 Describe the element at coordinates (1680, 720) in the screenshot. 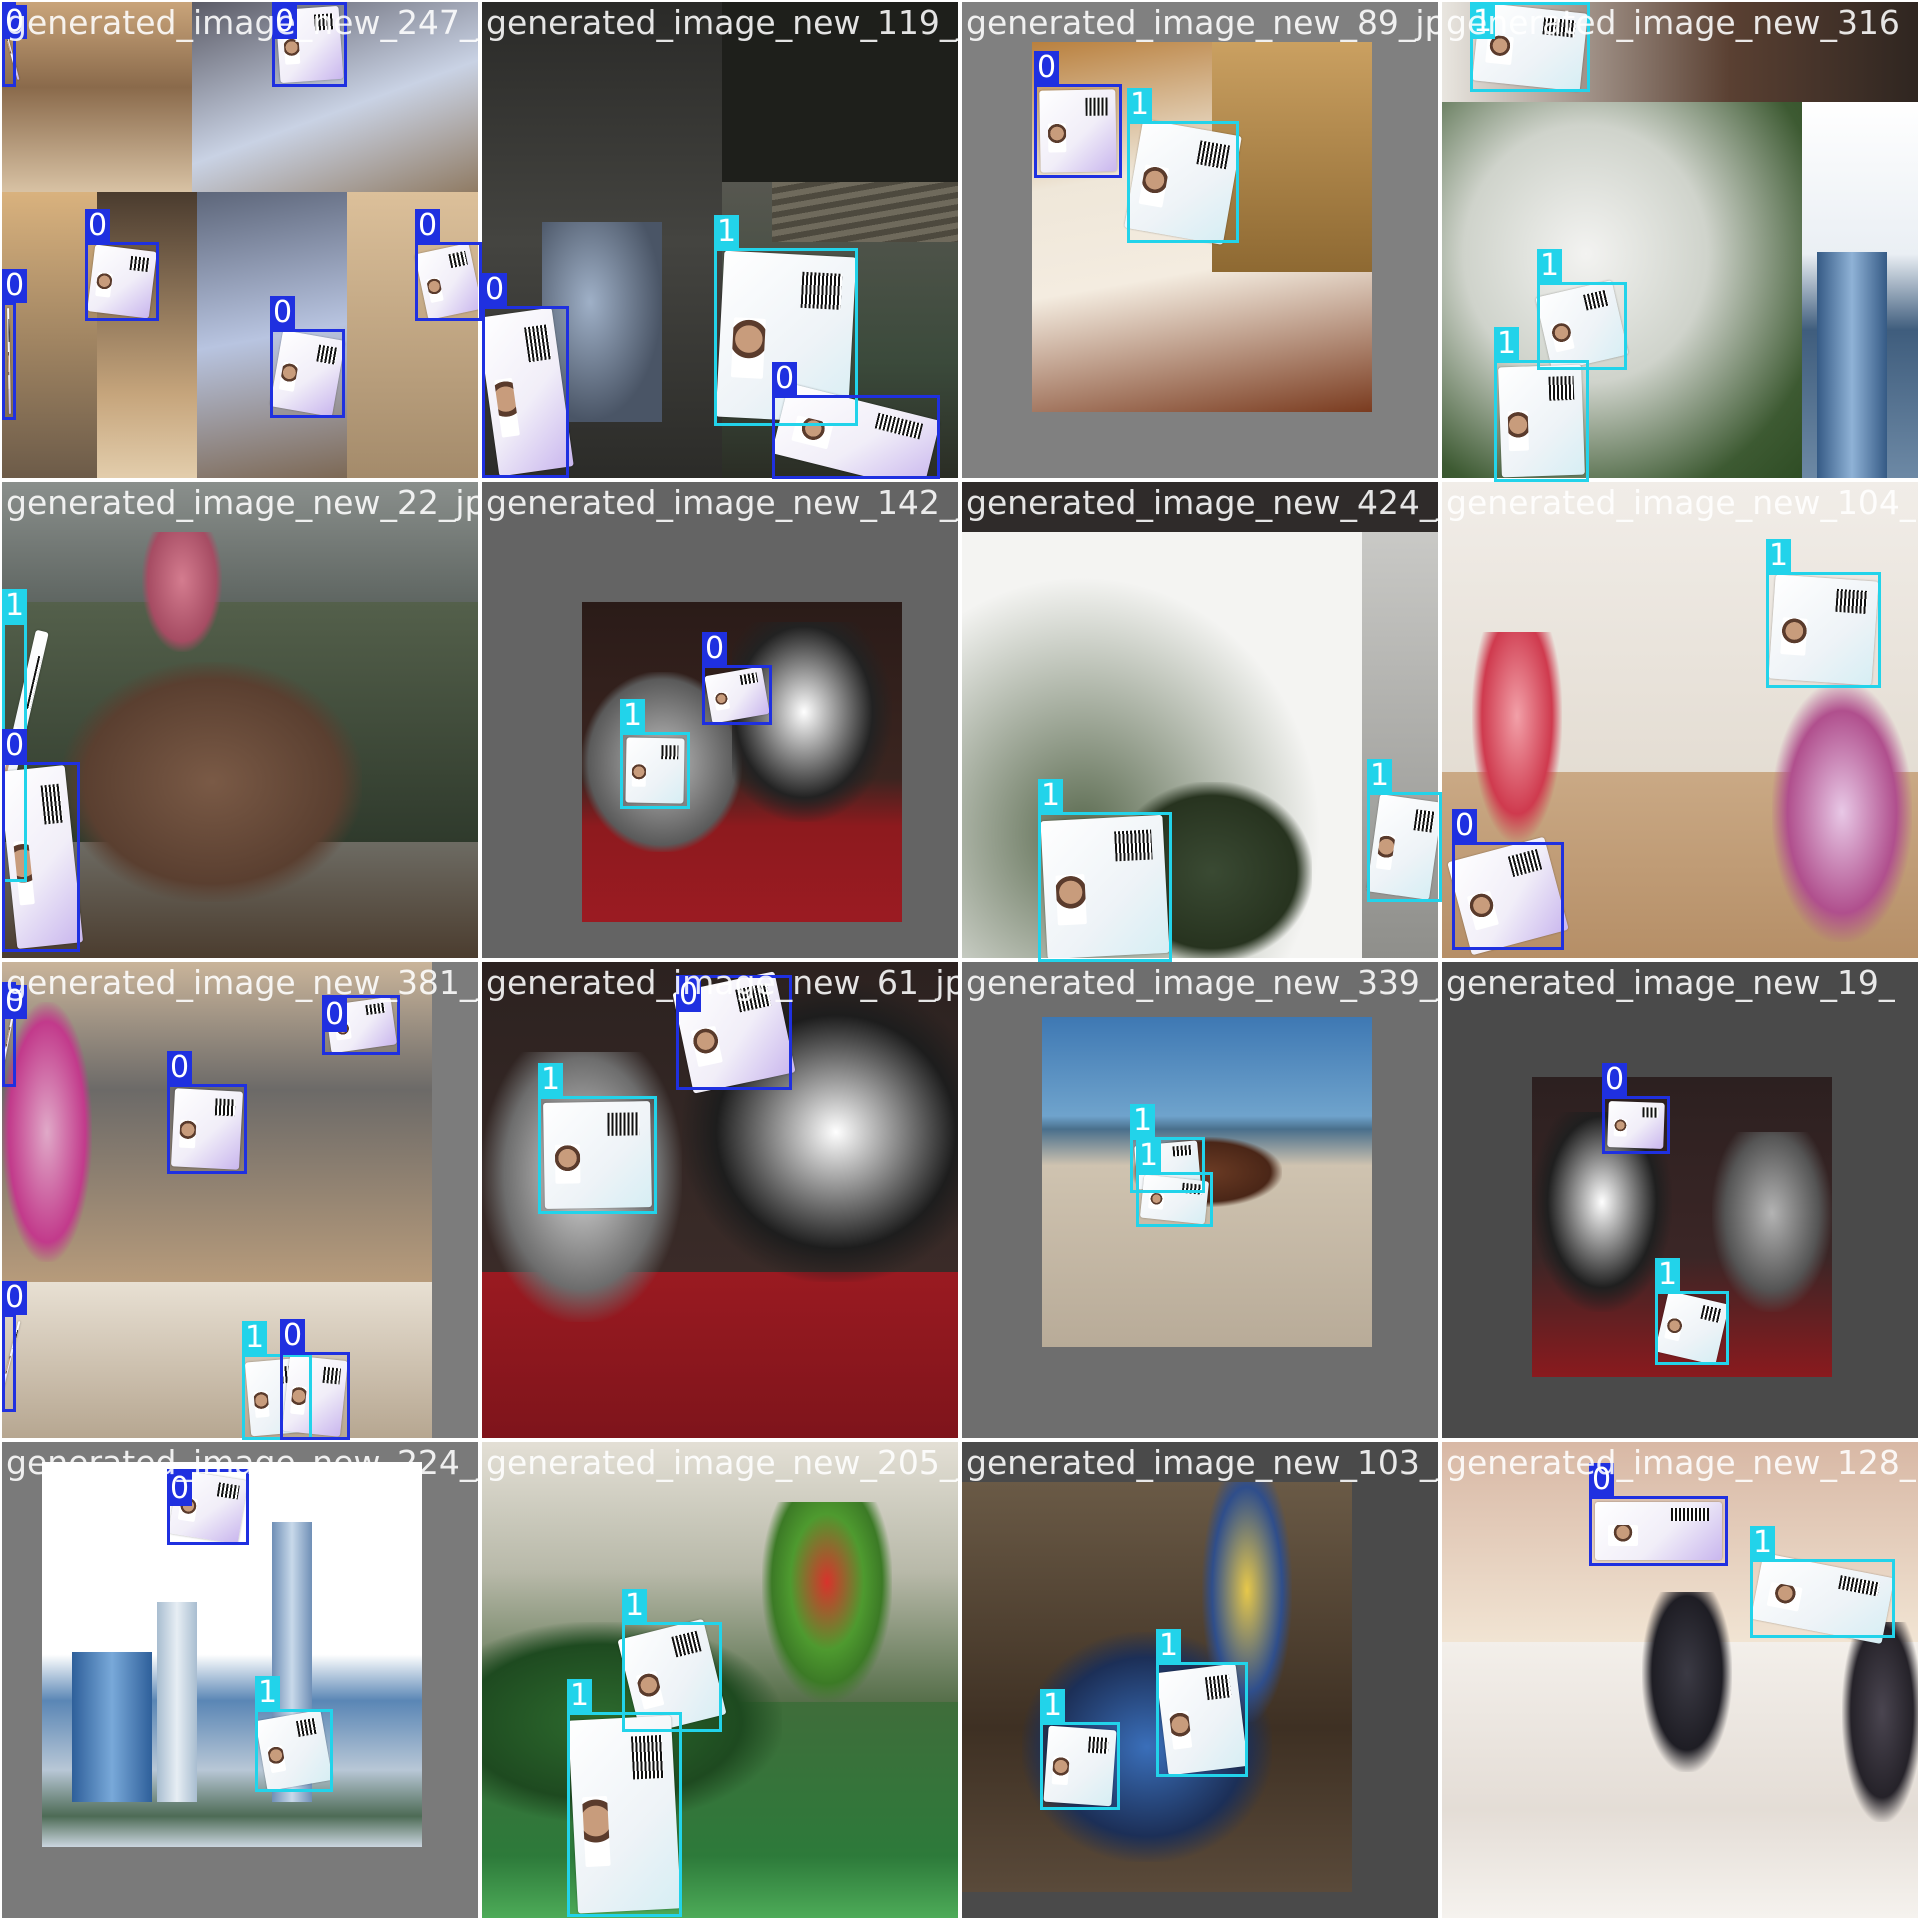

I see `mosaic-tile: generated_image_new_104_ 1 0` at that location.